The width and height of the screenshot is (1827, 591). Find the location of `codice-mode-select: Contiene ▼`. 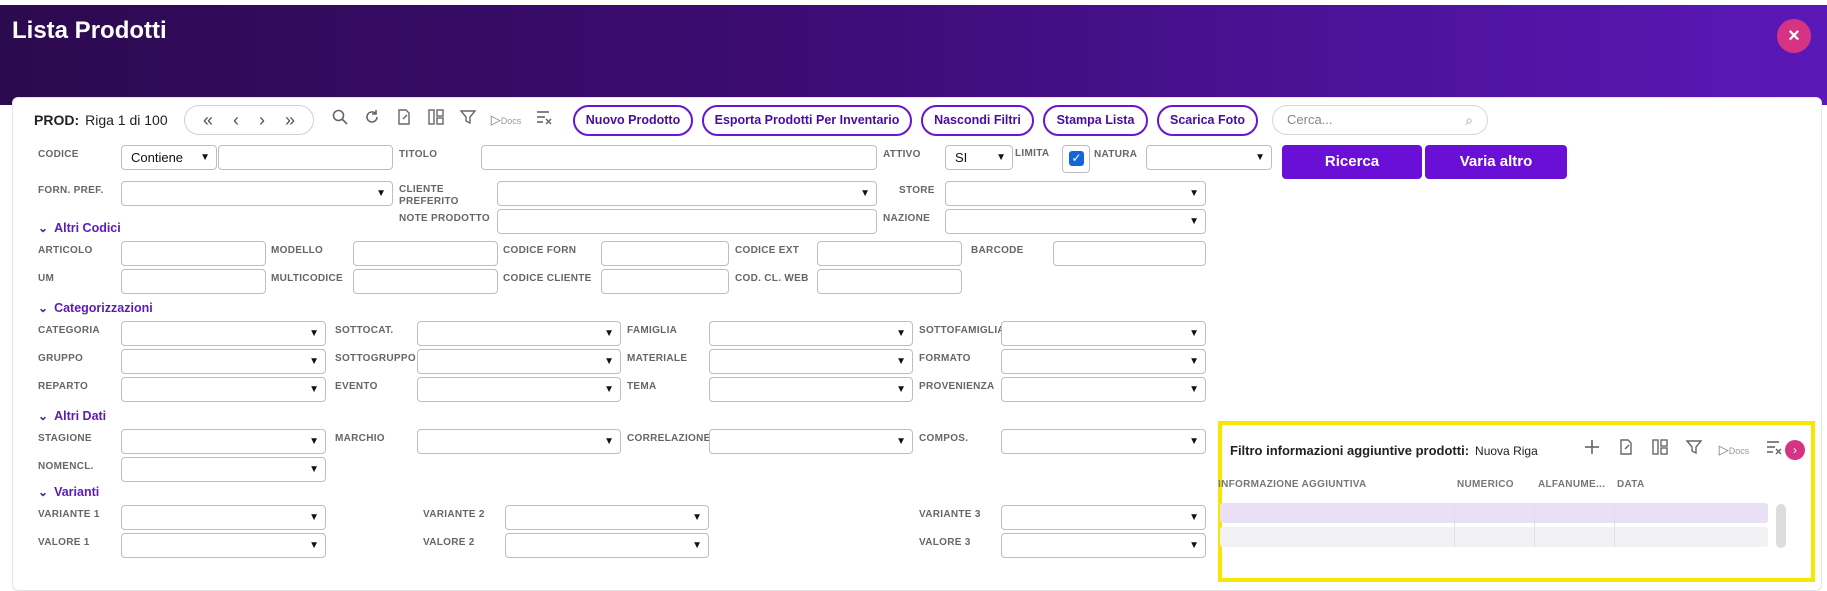

codice-mode-select: Contiene ▼ is located at coordinates (169, 157).